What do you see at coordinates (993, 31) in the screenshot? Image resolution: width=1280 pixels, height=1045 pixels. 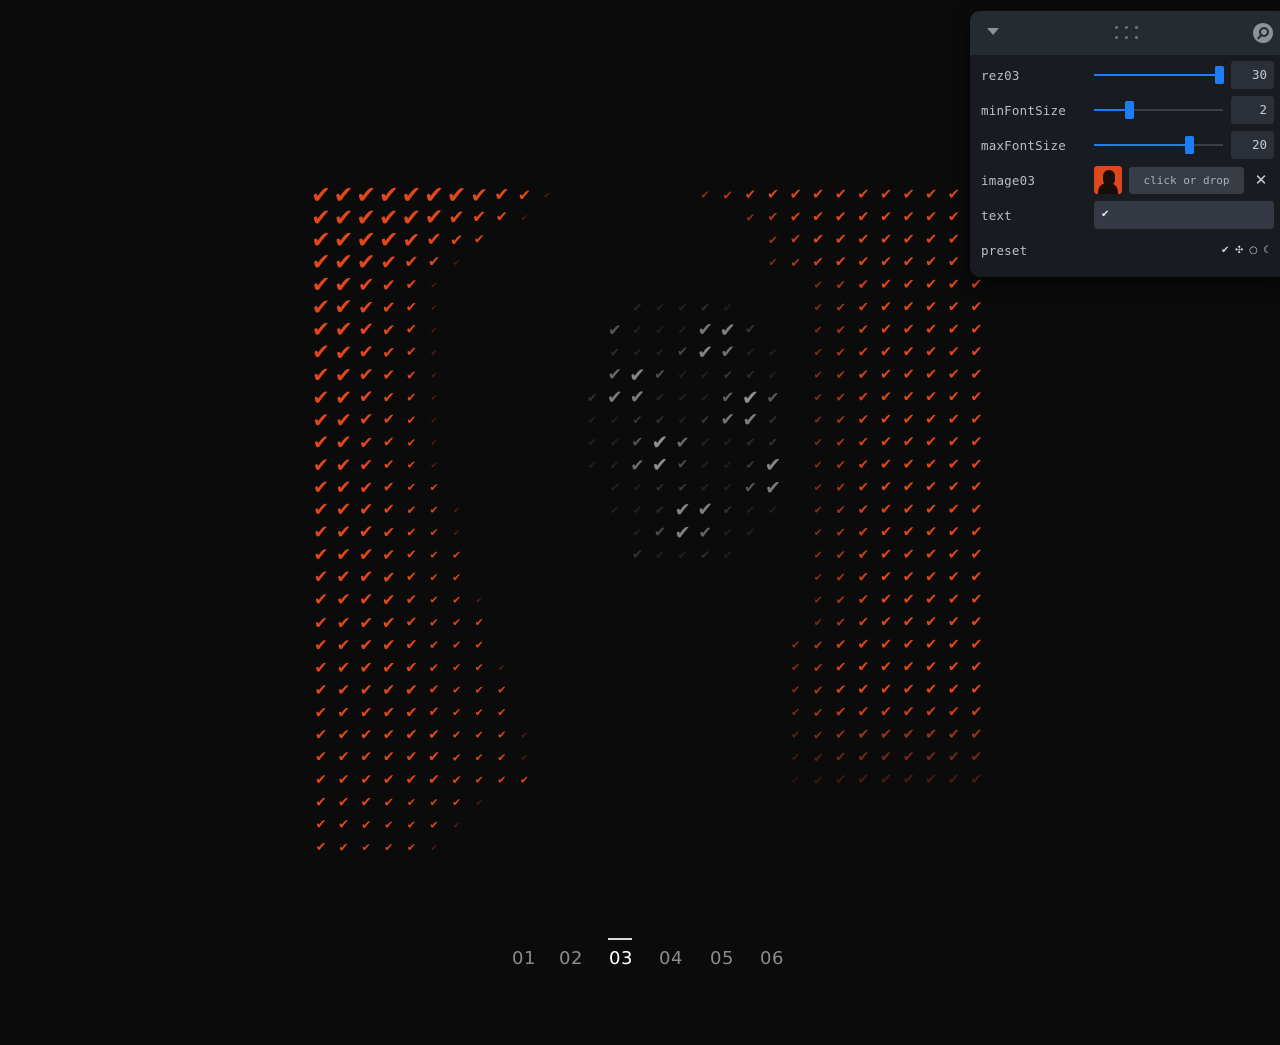 I see `chevron-down-icon` at bounding box center [993, 31].